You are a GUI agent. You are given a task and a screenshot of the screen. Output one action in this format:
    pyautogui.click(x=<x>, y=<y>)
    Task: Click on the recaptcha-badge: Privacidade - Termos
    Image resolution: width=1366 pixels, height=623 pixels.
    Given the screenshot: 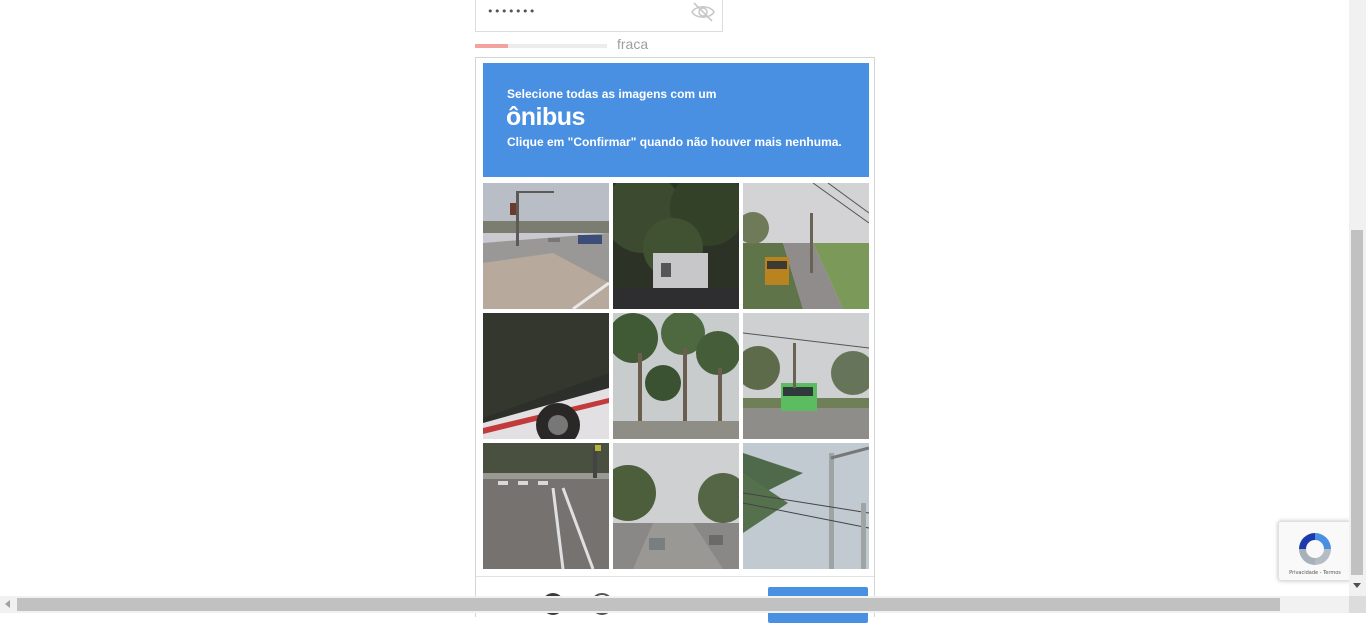 What is the action you would take?
    pyautogui.click(x=1314, y=551)
    